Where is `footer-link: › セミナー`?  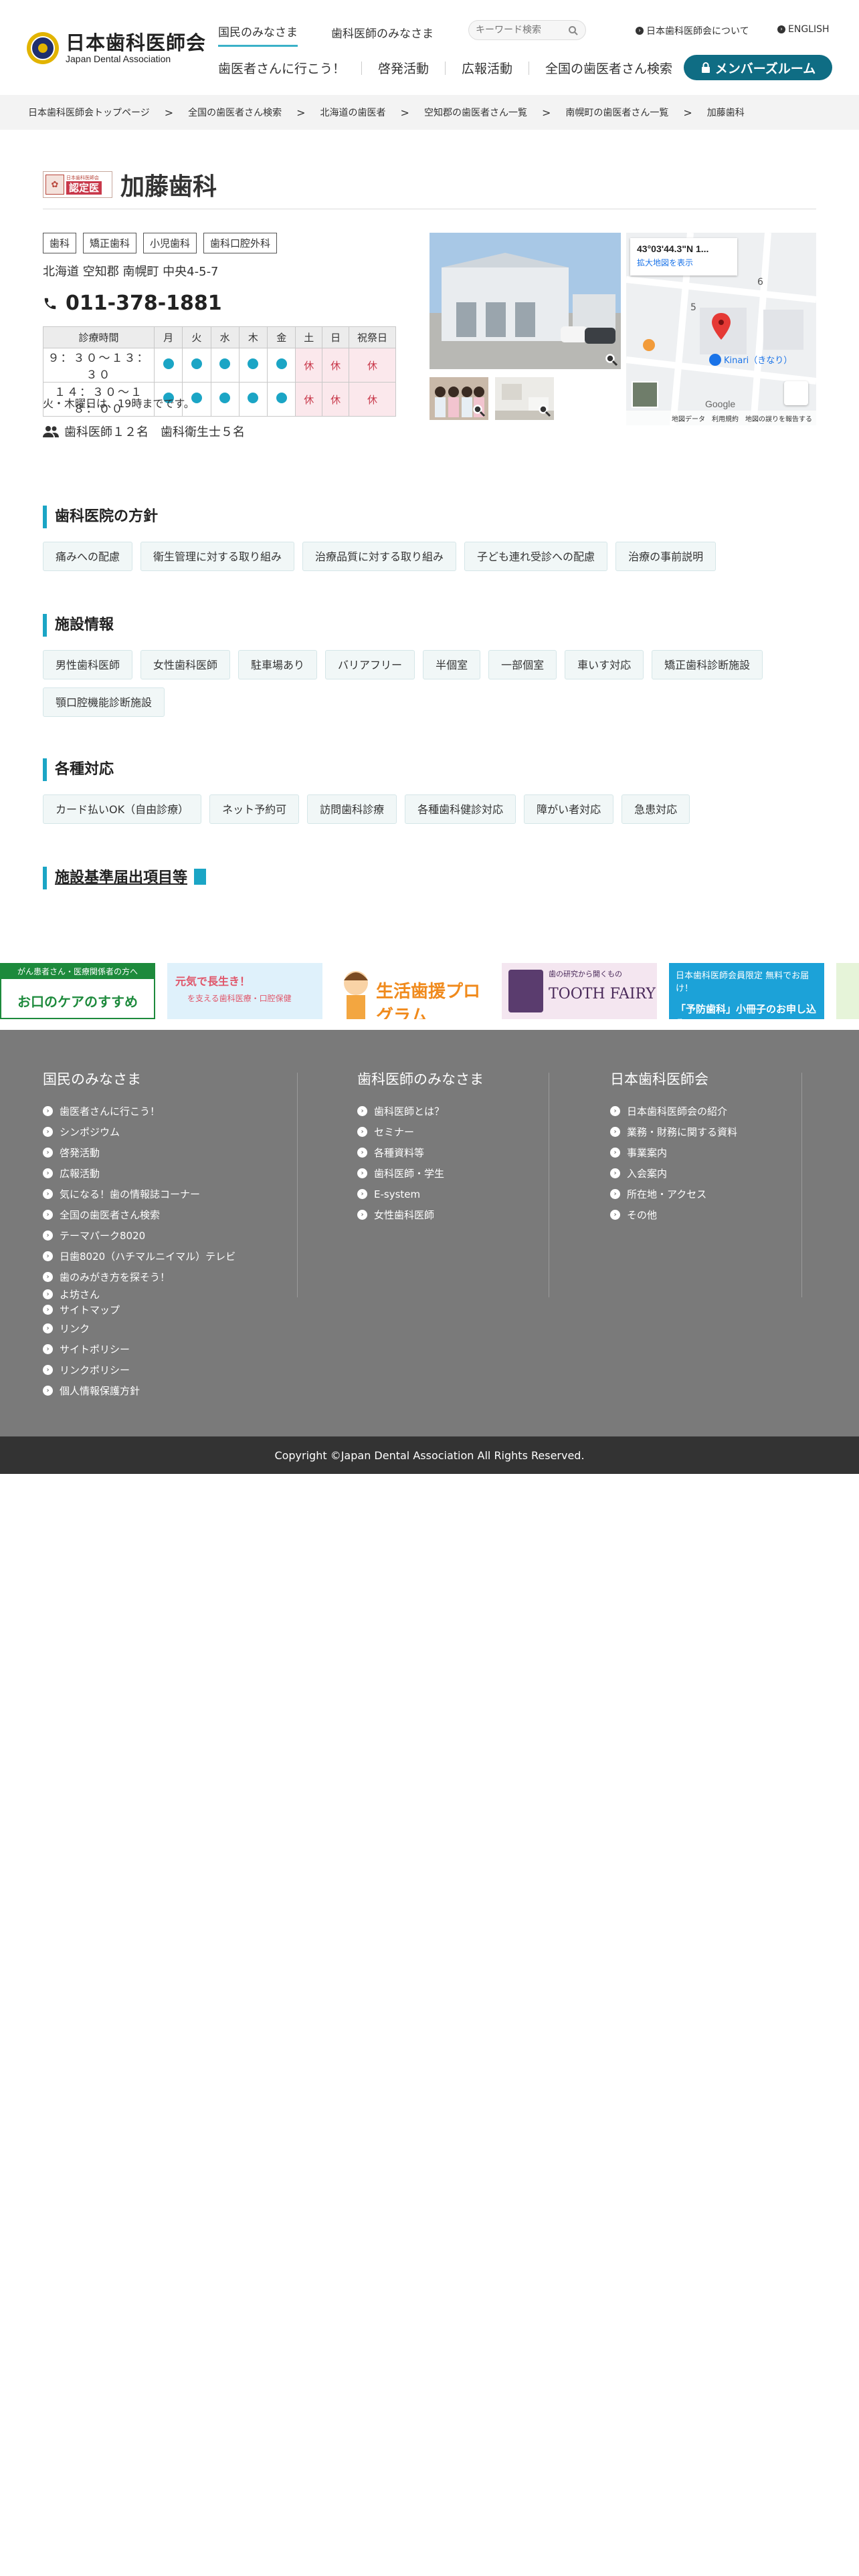
footer-link: › セミナー is located at coordinates (421, 1131).